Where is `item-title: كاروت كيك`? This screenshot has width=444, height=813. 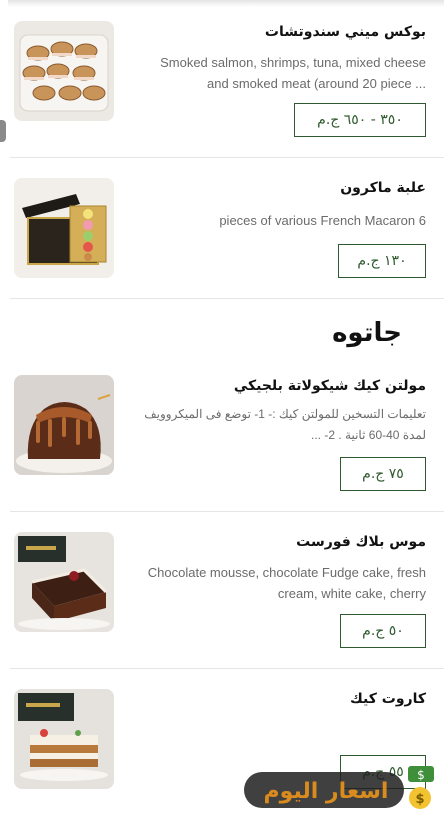 item-title: كاروت كيك is located at coordinates (388, 699).